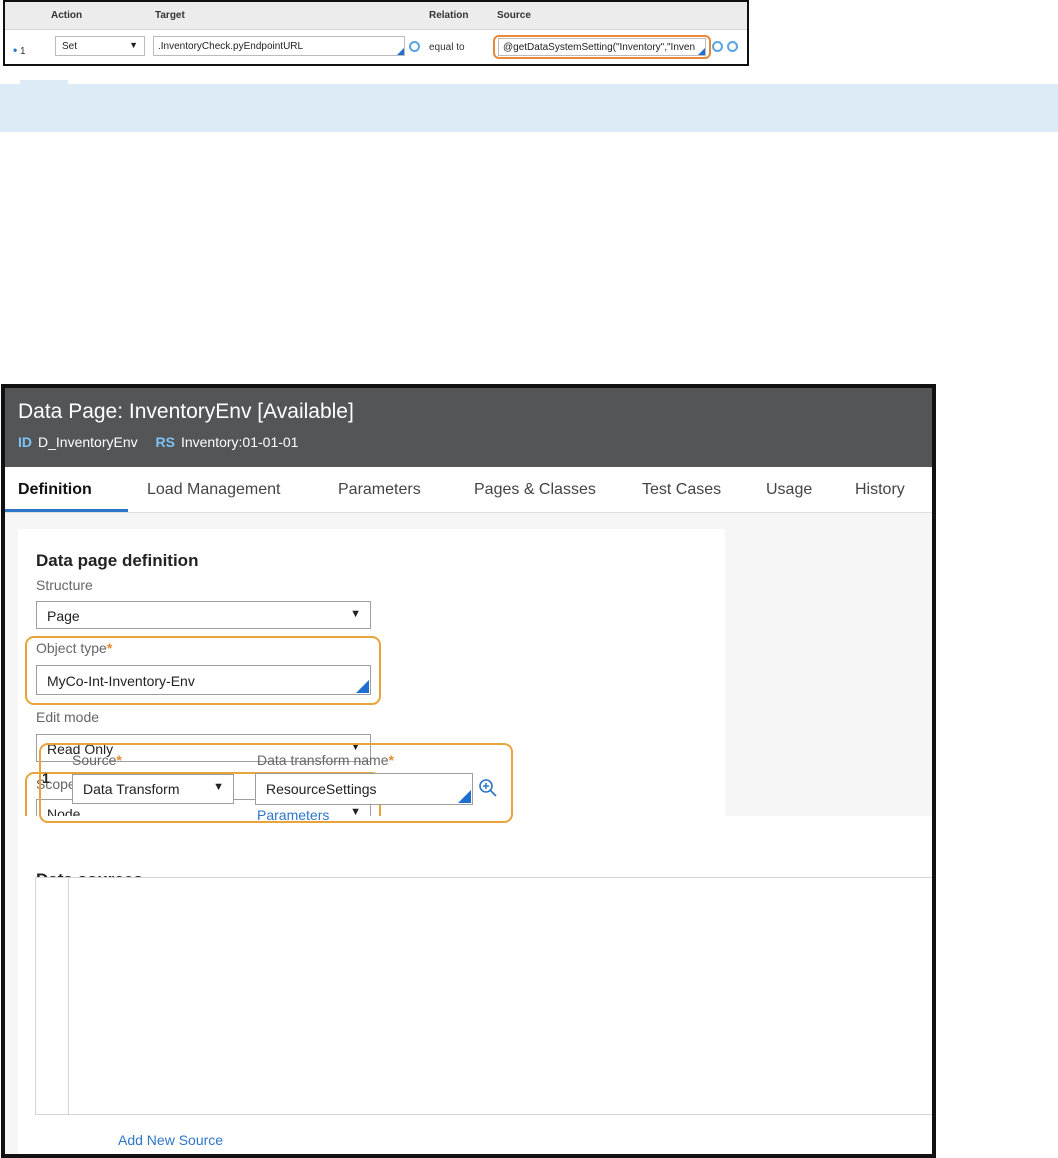 The height and width of the screenshot is (1158, 1058). What do you see at coordinates (55, 490) in the screenshot?
I see `tab-definition: Definition` at bounding box center [55, 490].